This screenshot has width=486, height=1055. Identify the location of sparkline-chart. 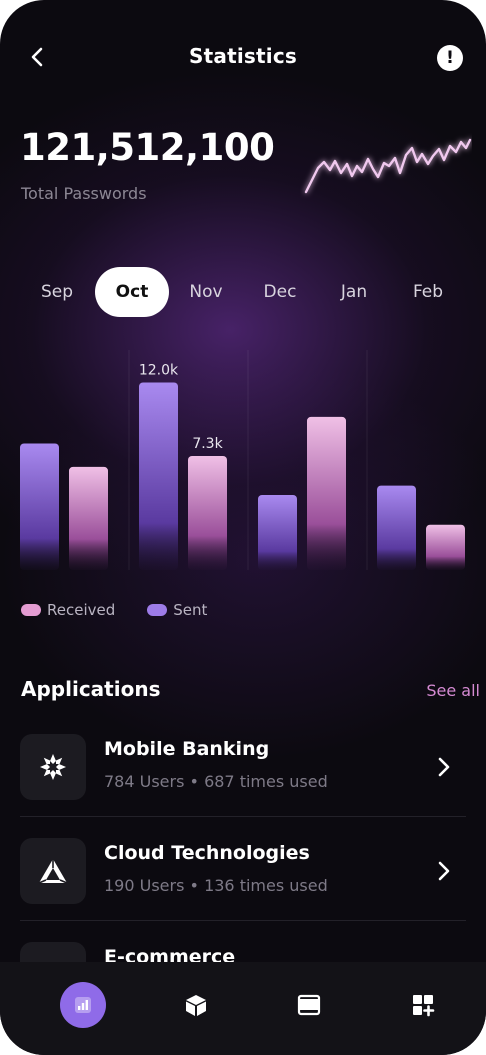
(388, 166).